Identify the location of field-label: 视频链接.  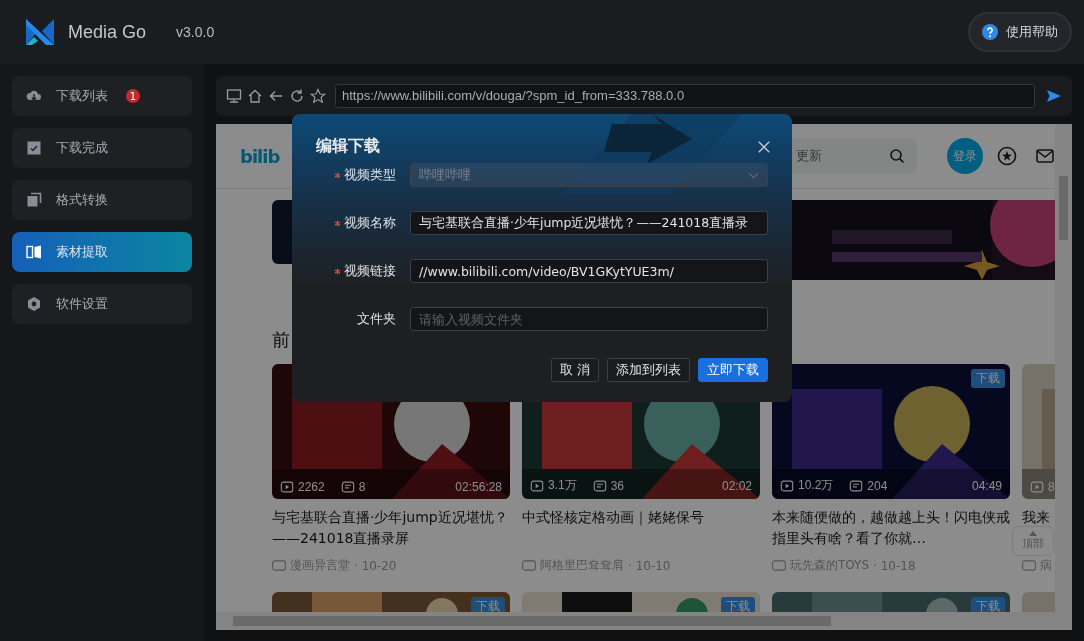
(370, 271).